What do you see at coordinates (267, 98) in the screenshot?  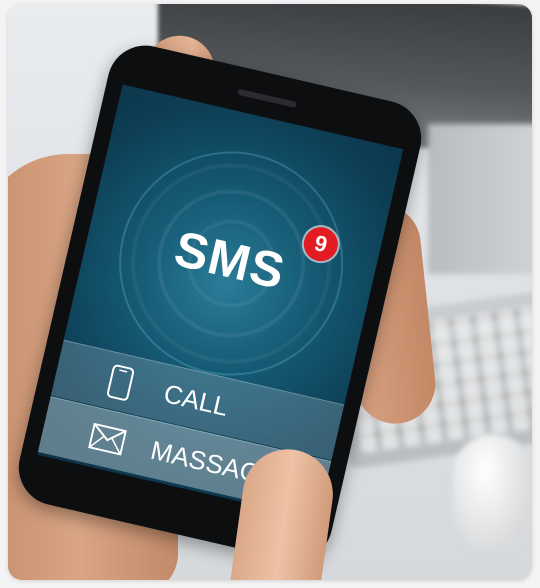 I see `phone-speaker` at bounding box center [267, 98].